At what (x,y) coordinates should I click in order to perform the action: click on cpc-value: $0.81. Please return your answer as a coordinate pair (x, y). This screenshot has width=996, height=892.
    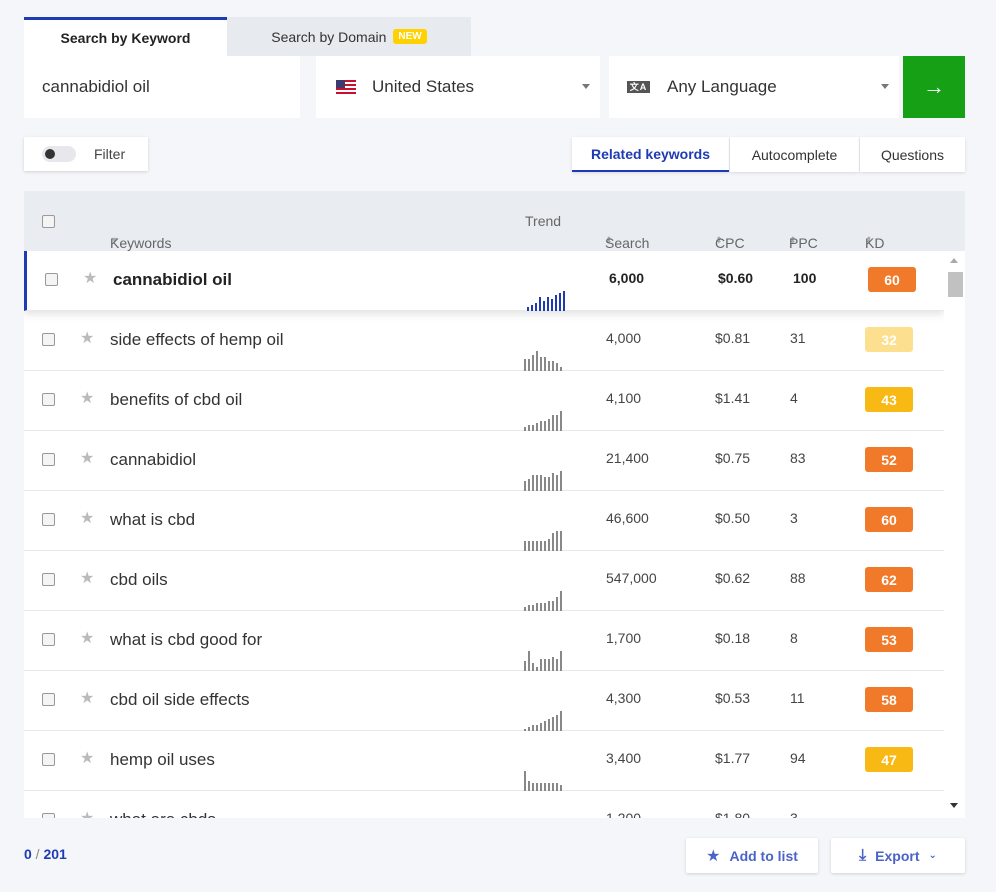
    Looking at the image, I should click on (733, 338).